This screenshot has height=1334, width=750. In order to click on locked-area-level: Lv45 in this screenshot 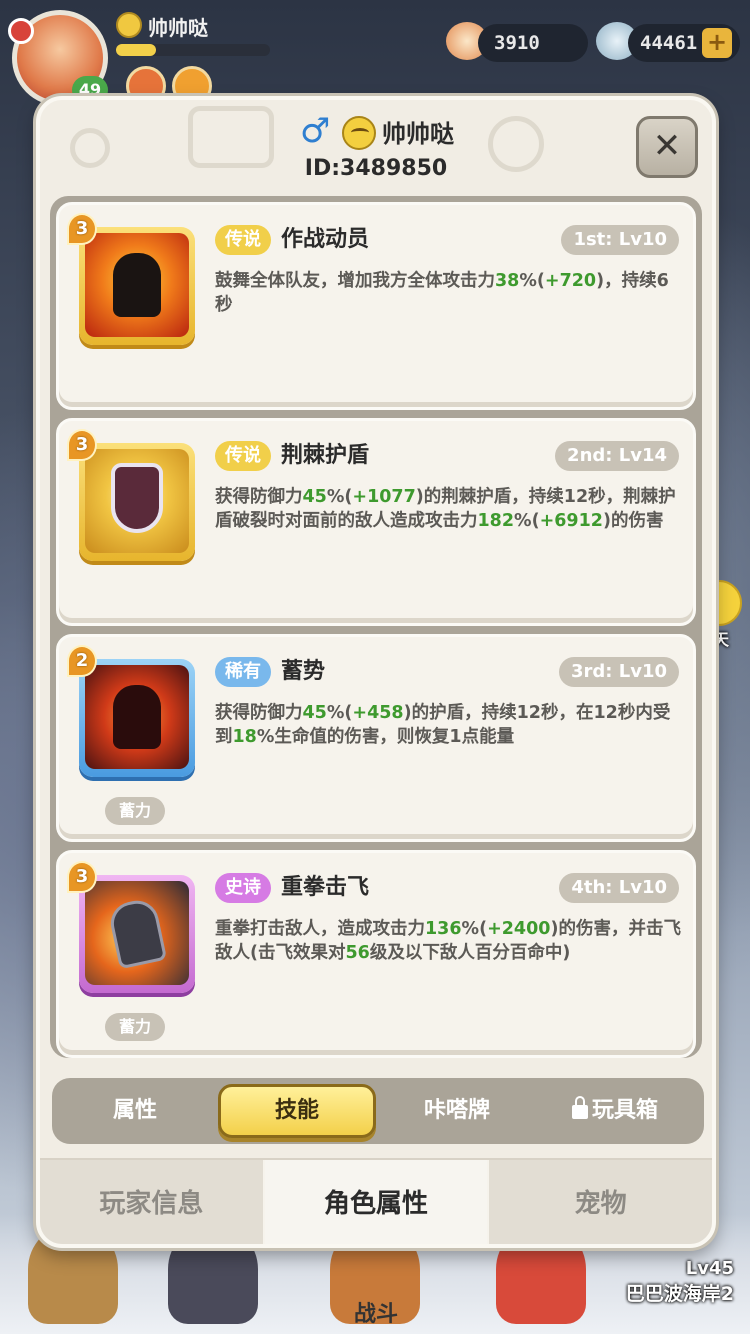, I will do `click(709, 1268)`.